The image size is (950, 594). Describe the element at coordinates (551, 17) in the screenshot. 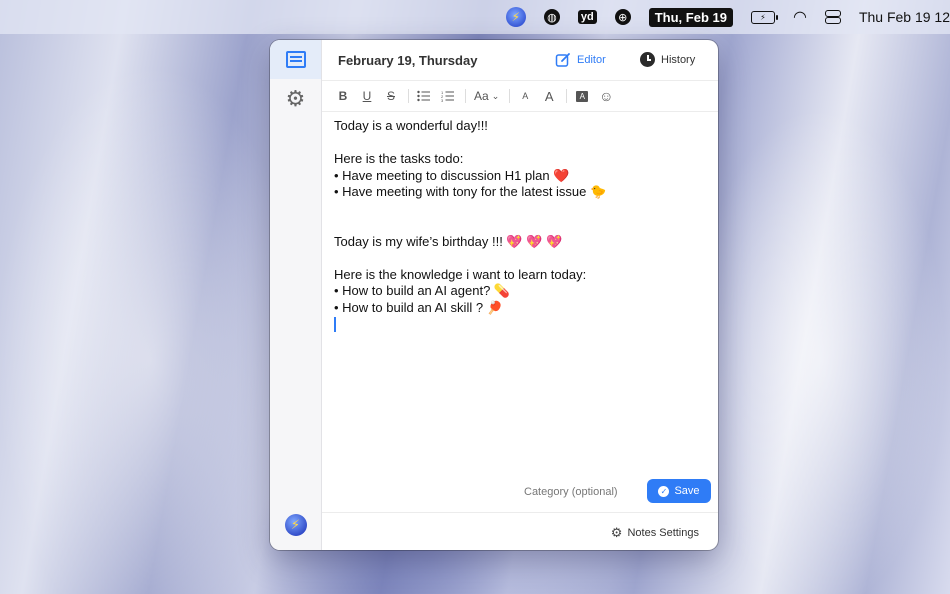

I see `globe-icon: ◍` at that location.